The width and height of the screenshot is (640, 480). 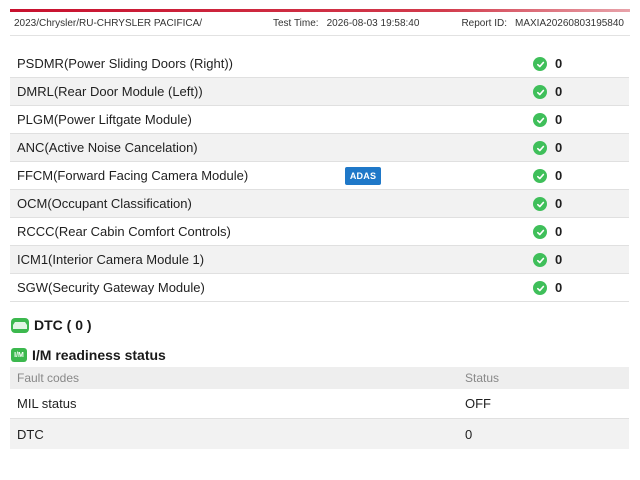 I want to click on adas-badge: ADAS, so click(x=363, y=176).